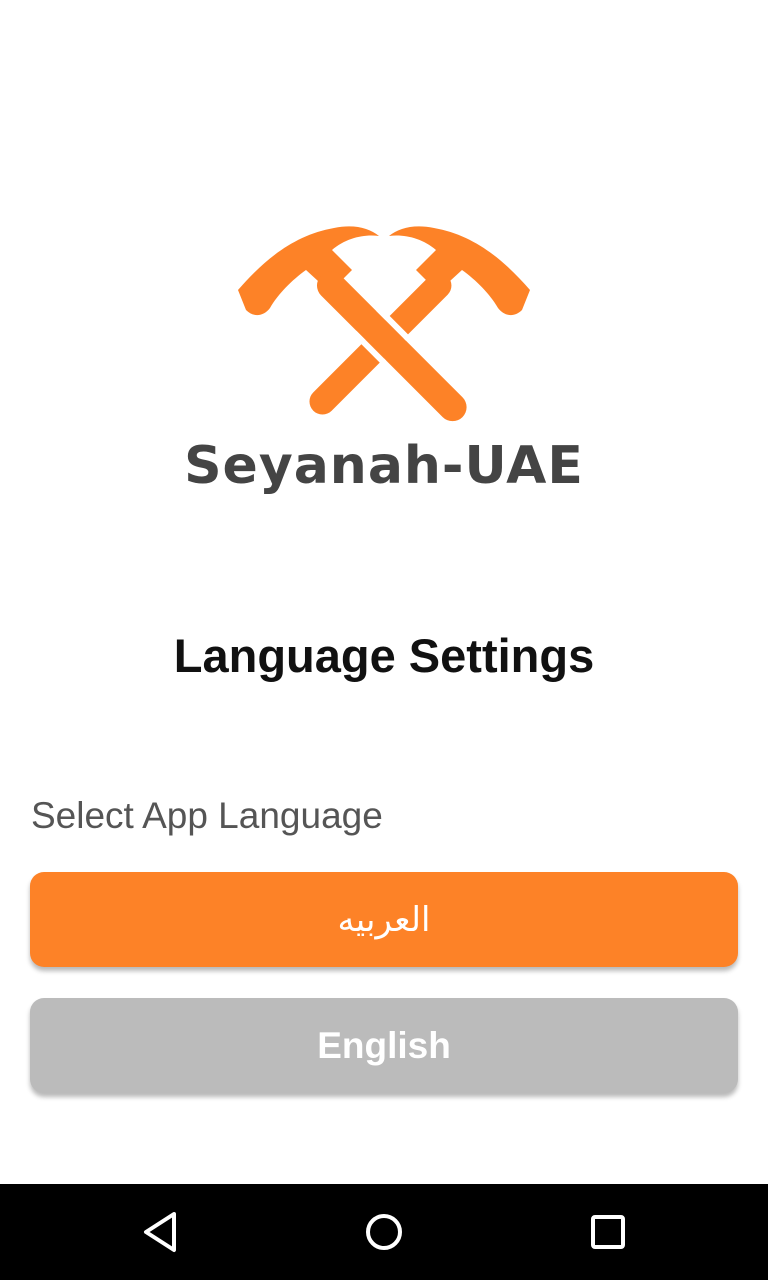 This screenshot has height=1280, width=768. I want to click on system-navigation-bar, so click(384, 1232).